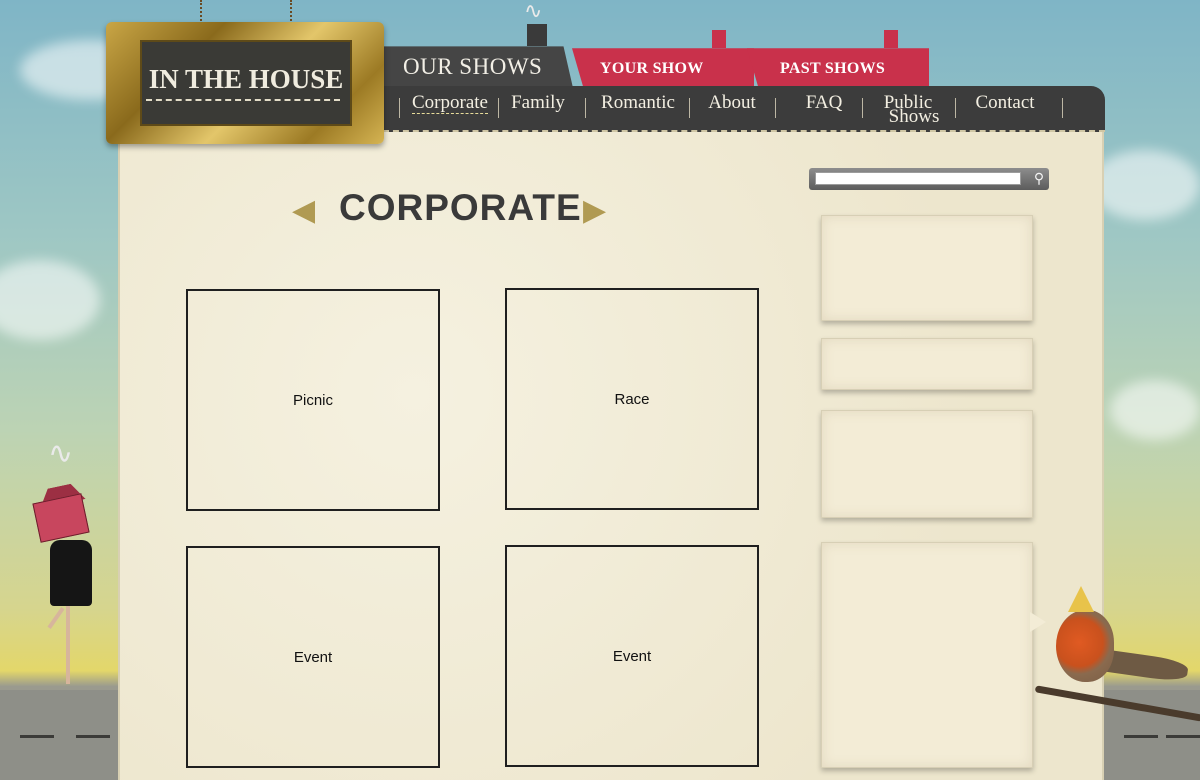  I want to click on tab-your-show-label: YOUR SHOW, so click(652, 69).